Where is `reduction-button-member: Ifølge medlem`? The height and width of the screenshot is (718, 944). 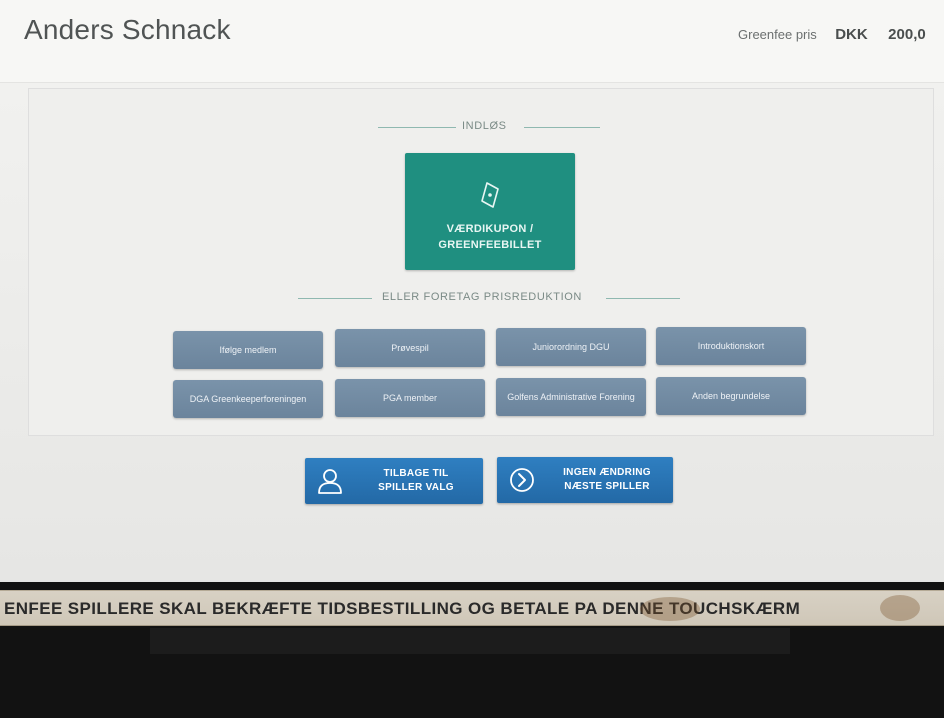
reduction-button-member: Ifølge medlem is located at coordinates (248, 350).